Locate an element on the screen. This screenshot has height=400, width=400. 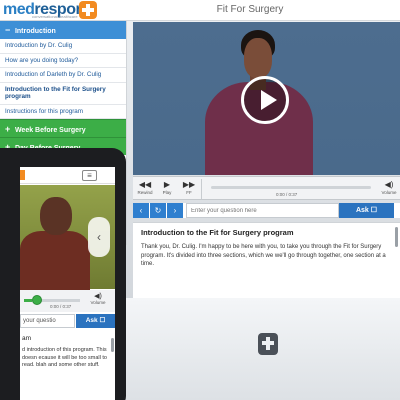
section-introduction: − Introduction is located at coordinates (63, 30).